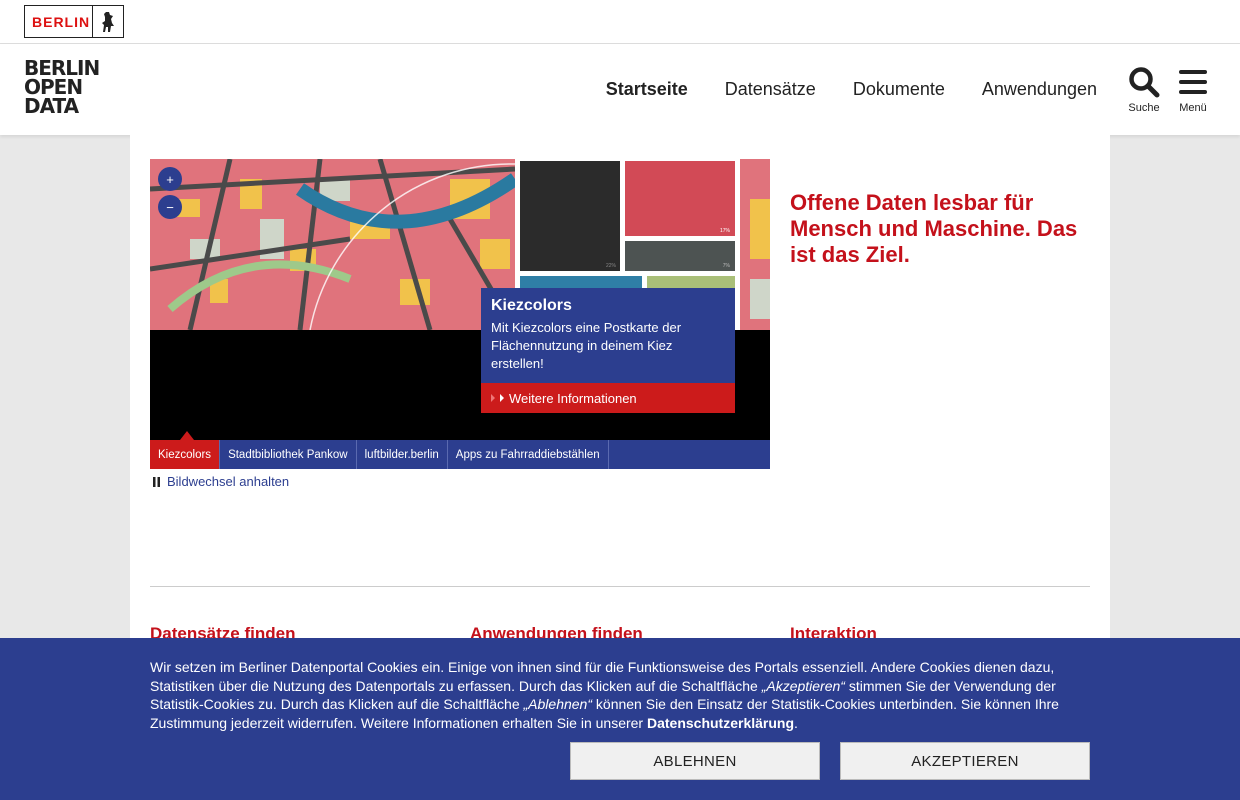  What do you see at coordinates (899, 89) in the screenshot?
I see `nav-dokumente: Dokumente` at bounding box center [899, 89].